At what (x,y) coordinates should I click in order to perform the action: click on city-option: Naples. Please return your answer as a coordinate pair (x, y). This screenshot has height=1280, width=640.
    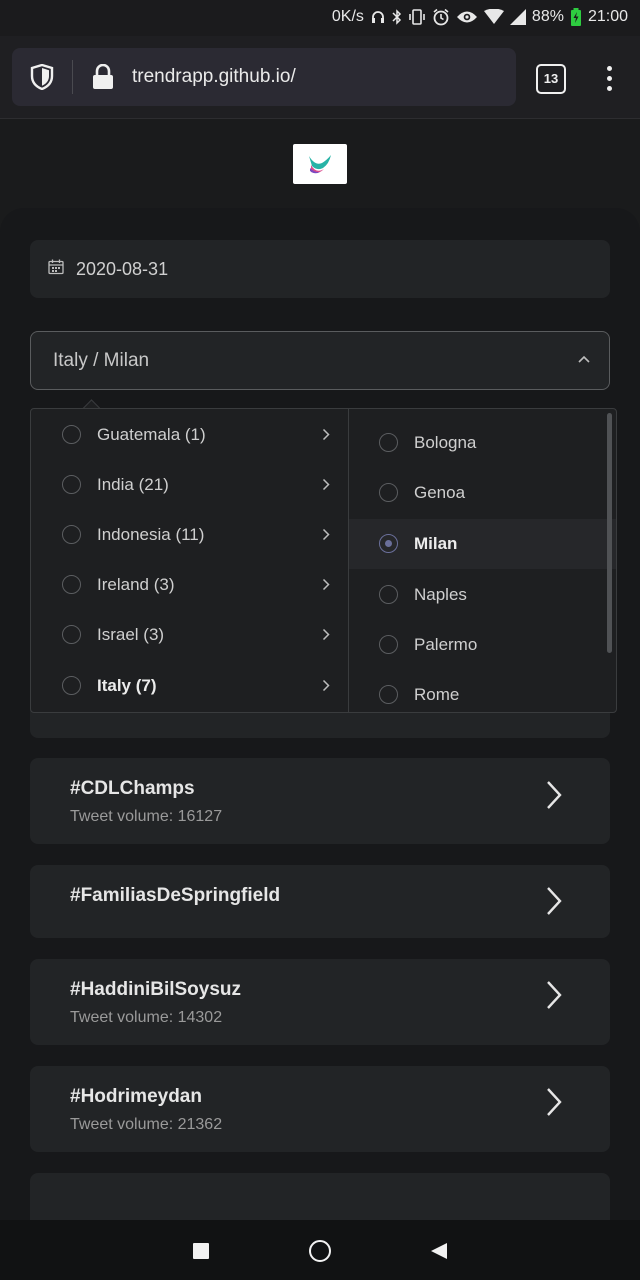
    Looking at the image, I should click on (482, 594).